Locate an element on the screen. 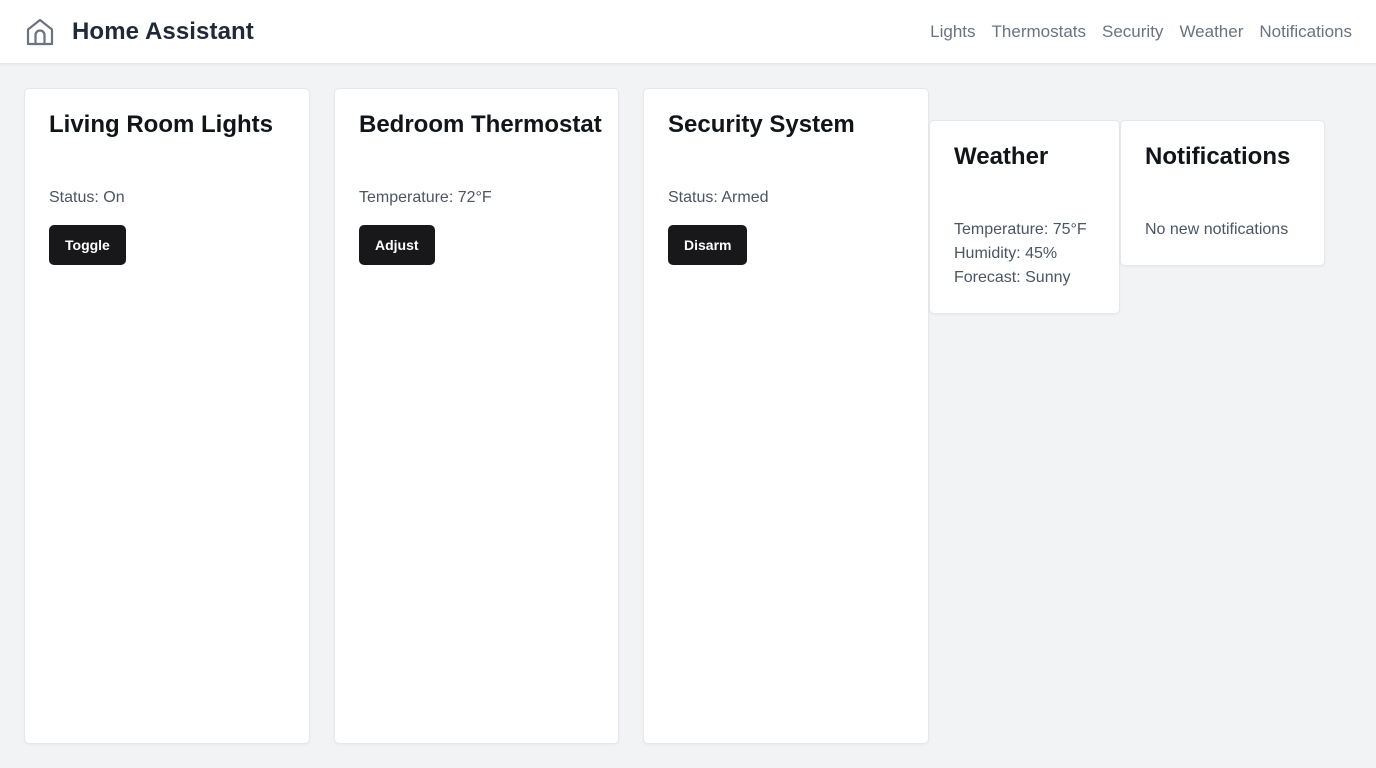 The height and width of the screenshot is (768, 1376). thermostat-temperature: Temperature: 72°F is located at coordinates (425, 197).